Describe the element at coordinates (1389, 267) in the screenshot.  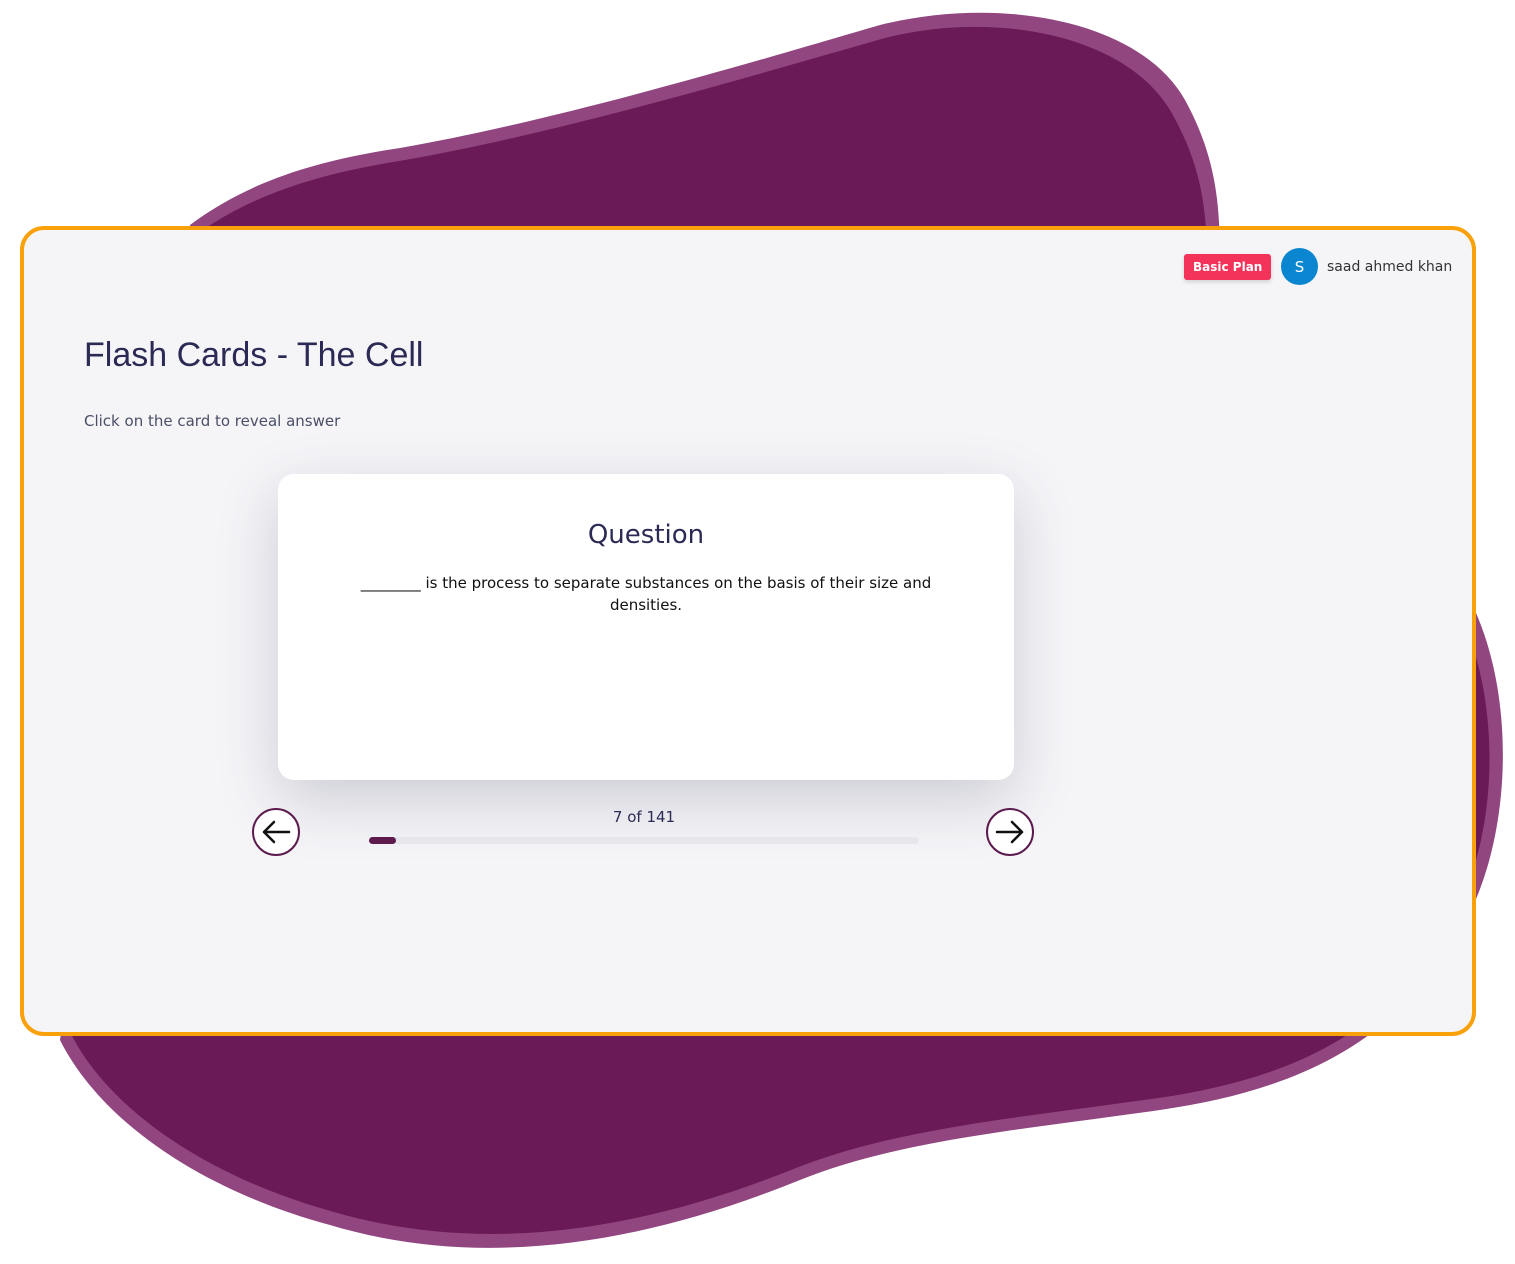
I see `user-name: saad ahmed khan` at that location.